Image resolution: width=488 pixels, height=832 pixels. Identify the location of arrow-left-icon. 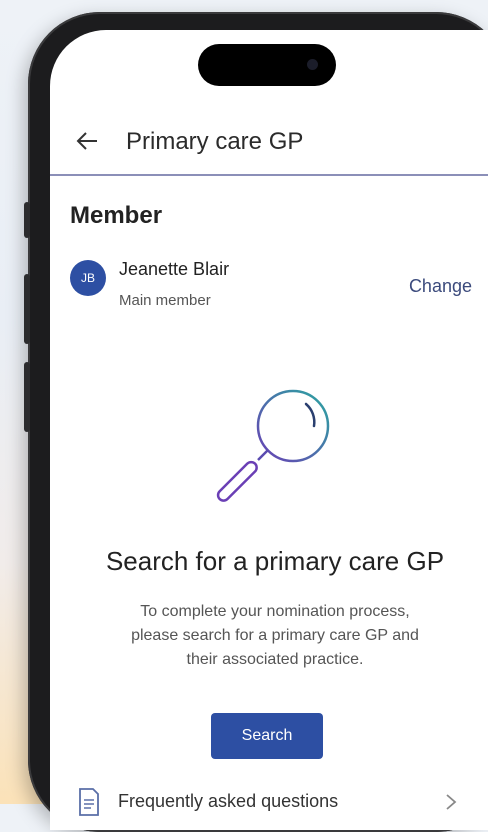
(87, 141).